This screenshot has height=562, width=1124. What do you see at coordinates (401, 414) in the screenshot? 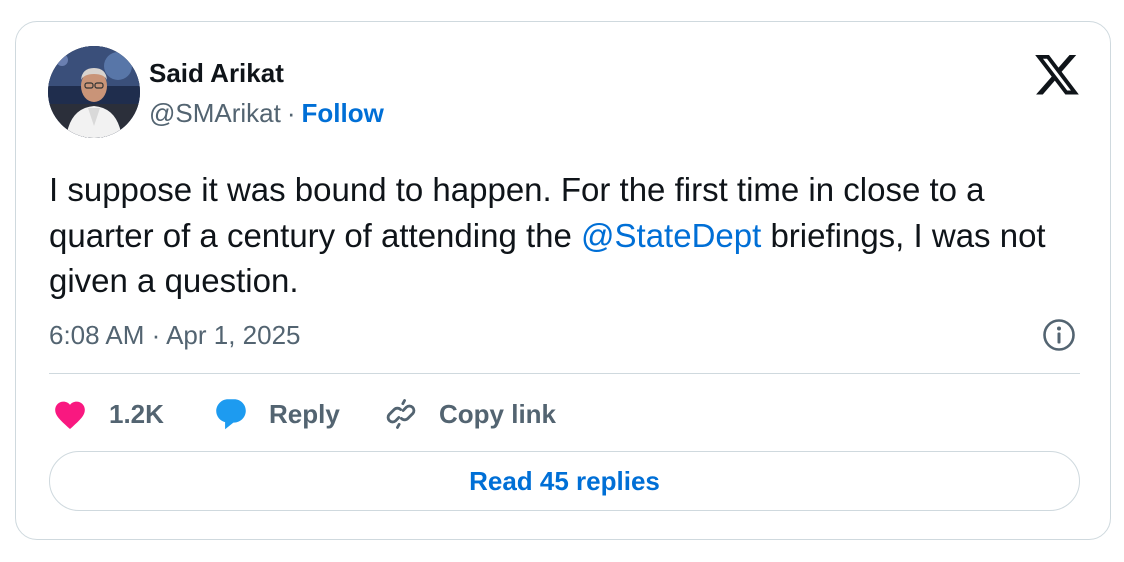
I see `link-icon` at bounding box center [401, 414].